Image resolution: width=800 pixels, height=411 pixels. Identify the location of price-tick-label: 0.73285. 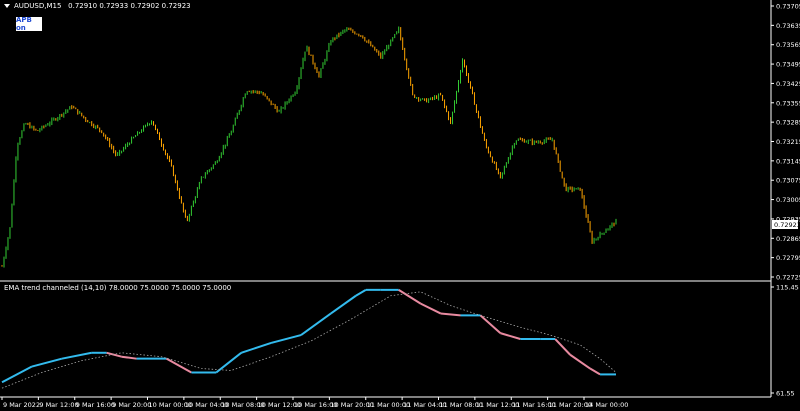
(788, 123).